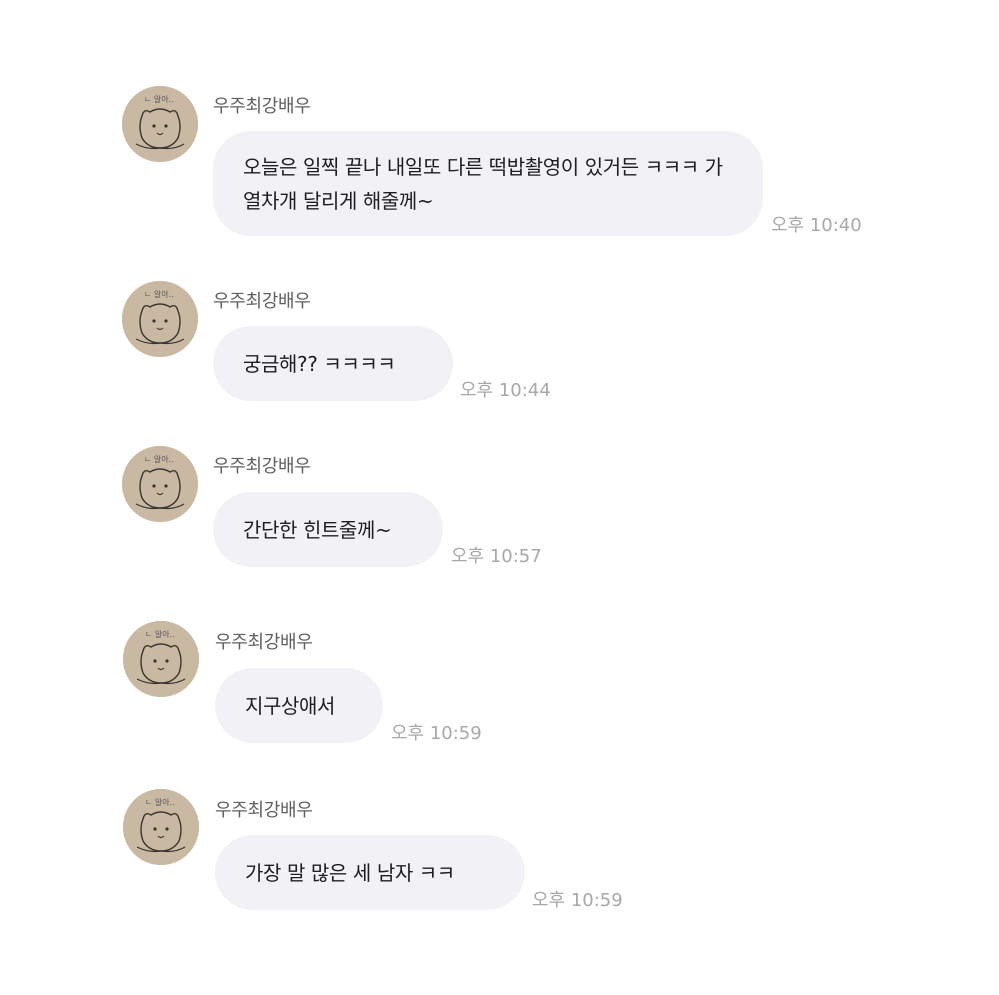  What do you see at coordinates (496, 556) in the screenshot?
I see `message-time: 오후 10:57` at bounding box center [496, 556].